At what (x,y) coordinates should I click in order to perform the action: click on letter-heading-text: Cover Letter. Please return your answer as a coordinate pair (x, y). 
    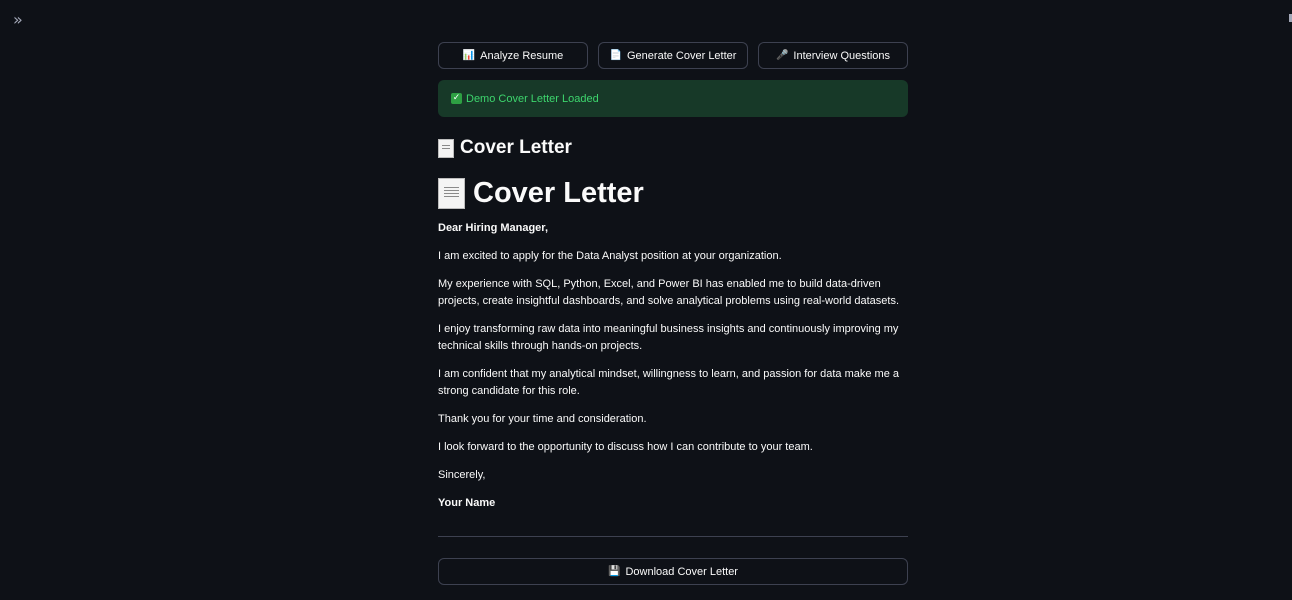
    Looking at the image, I should click on (558, 192).